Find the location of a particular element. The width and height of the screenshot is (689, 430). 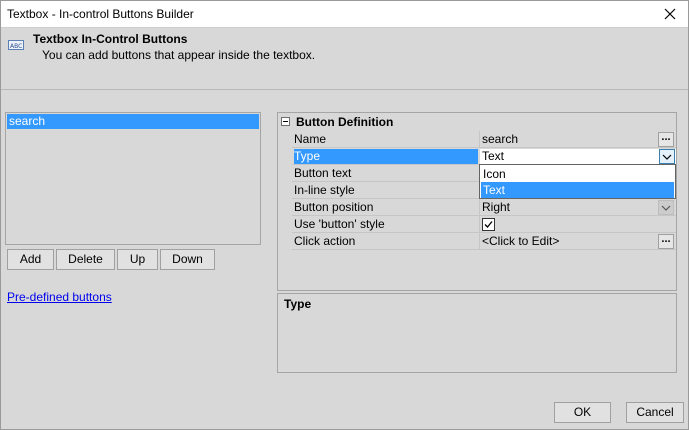

property-value: search is located at coordinates (577, 139).